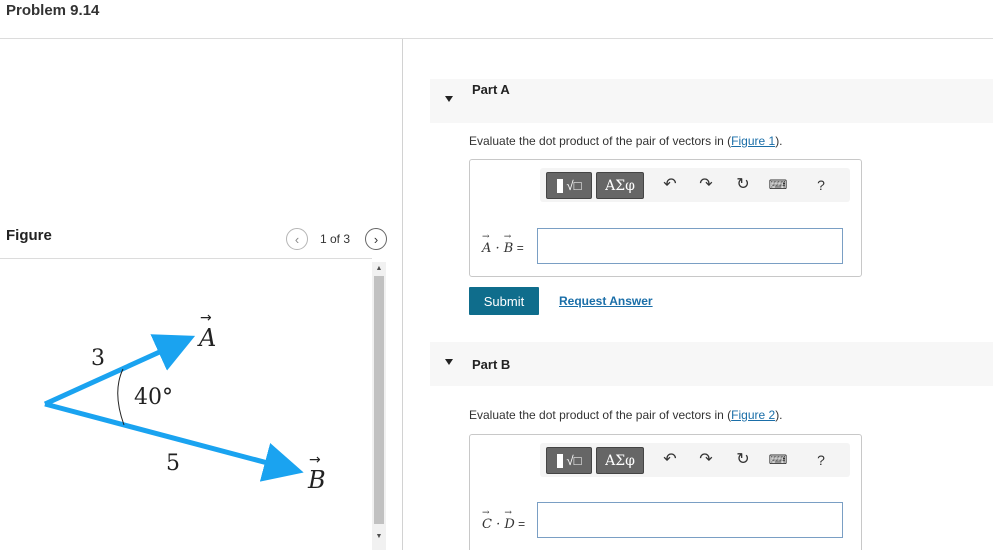 This screenshot has height=550, width=993. Describe the element at coordinates (753, 141) in the screenshot. I see `figure-1-link: Figure 1` at that location.